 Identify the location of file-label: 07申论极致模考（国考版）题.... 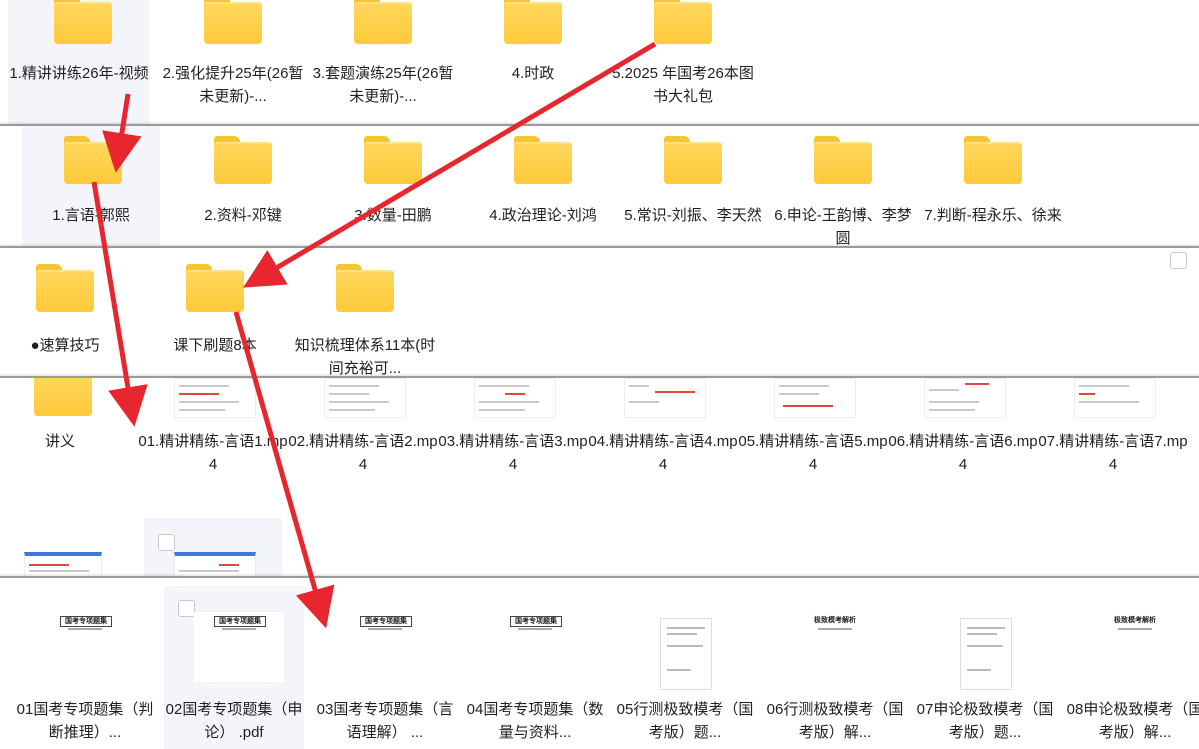
(985, 721).